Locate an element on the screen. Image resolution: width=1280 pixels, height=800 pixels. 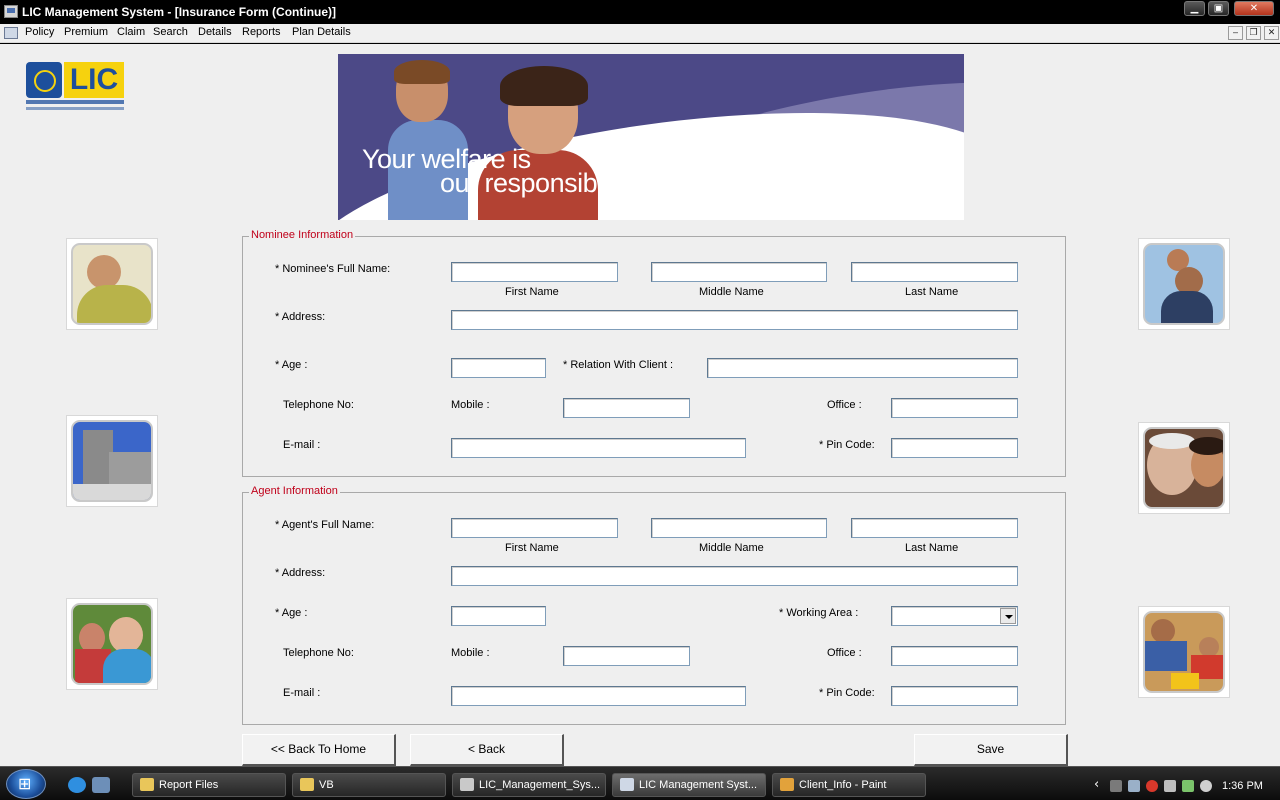
agent-office-input is located at coordinates (954, 656).